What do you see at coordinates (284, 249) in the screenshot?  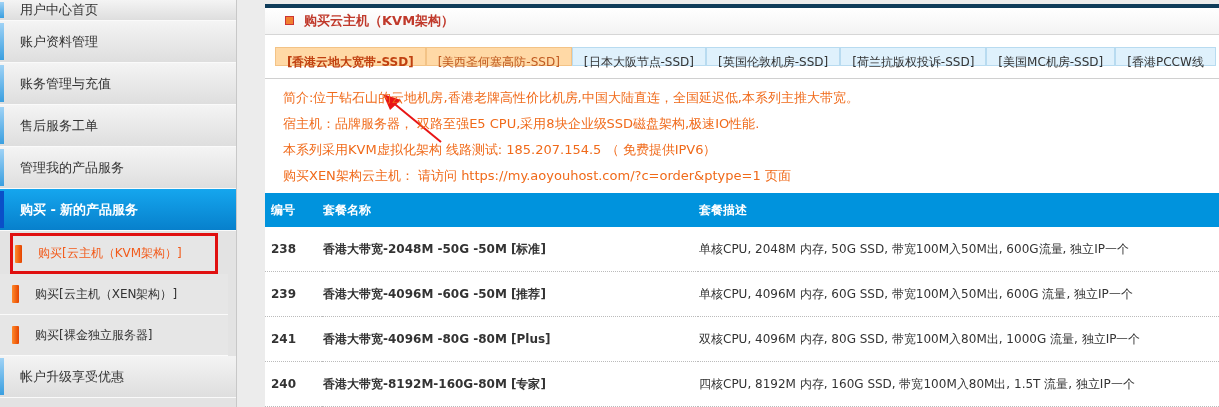 I see `table-cell: 238` at bounding box center [284, 249].